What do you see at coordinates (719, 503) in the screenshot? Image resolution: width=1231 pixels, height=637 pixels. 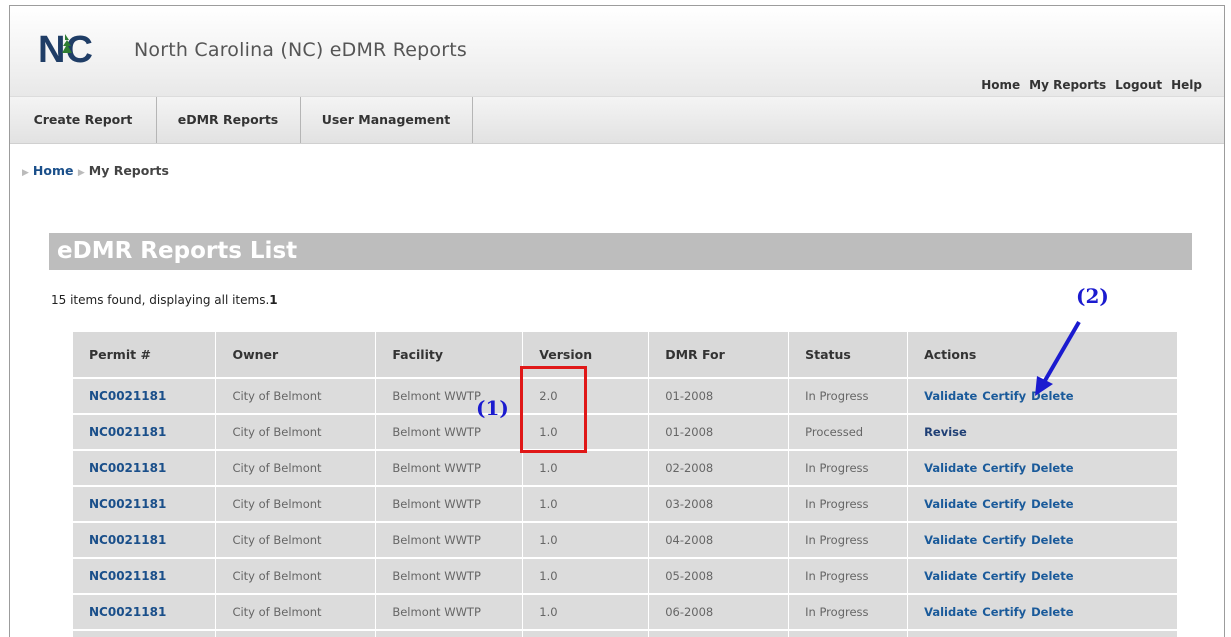 I see `dmr-for-cell: 03-2008` at bounding box center [719, 503].